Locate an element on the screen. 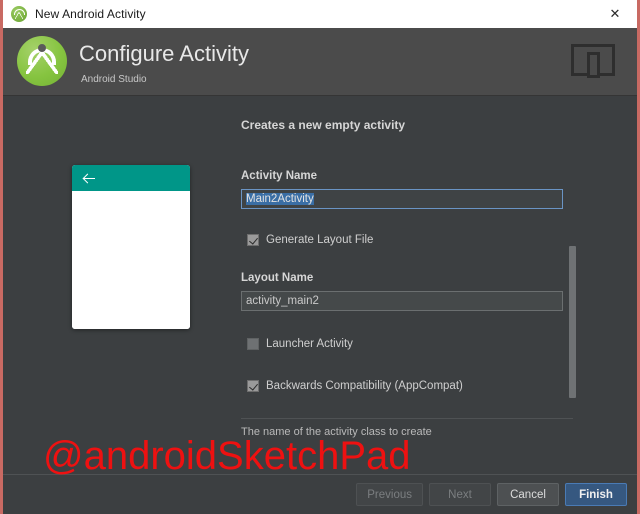  finish-button: Finish is located at coordinates (596, 494).